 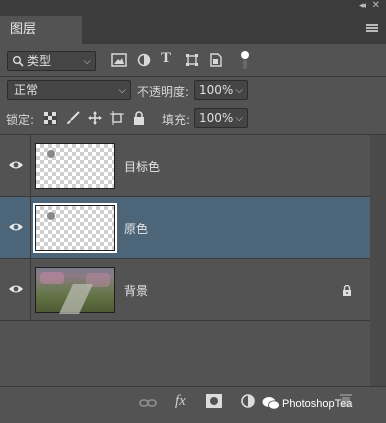 I want to click on filter-row: 类型 ⌵ T, so click(x=193, y=60).